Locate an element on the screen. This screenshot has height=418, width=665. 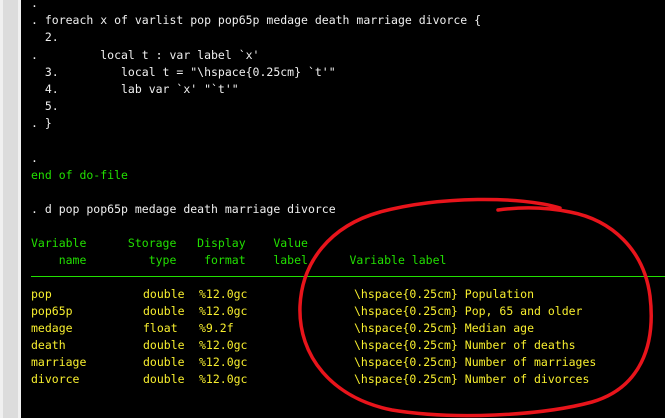
var-name: pop is located at coordinates (41, 294).